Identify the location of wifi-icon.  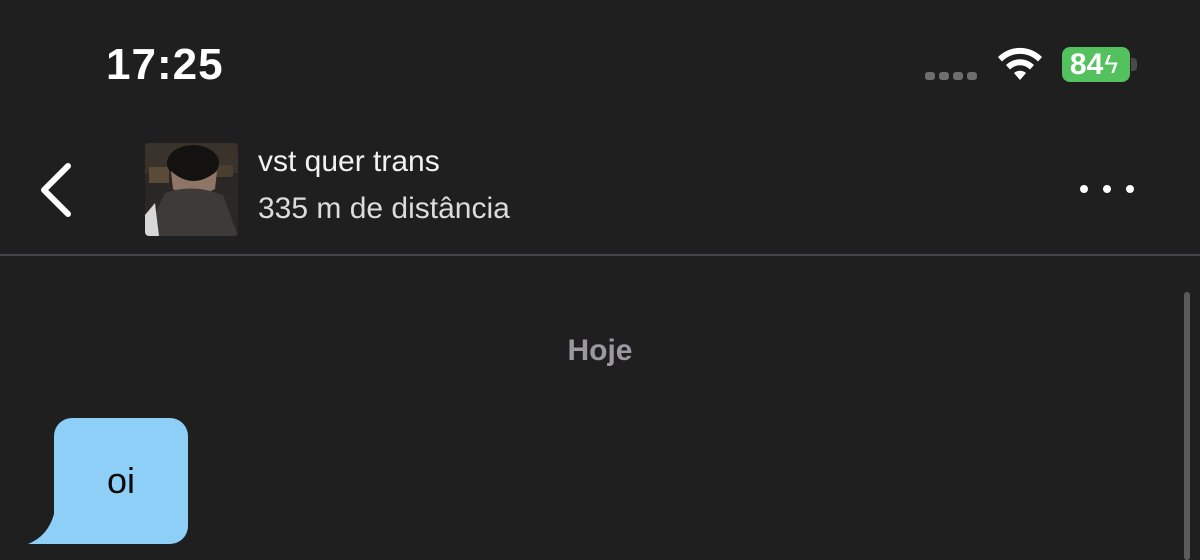
(1020, 63).